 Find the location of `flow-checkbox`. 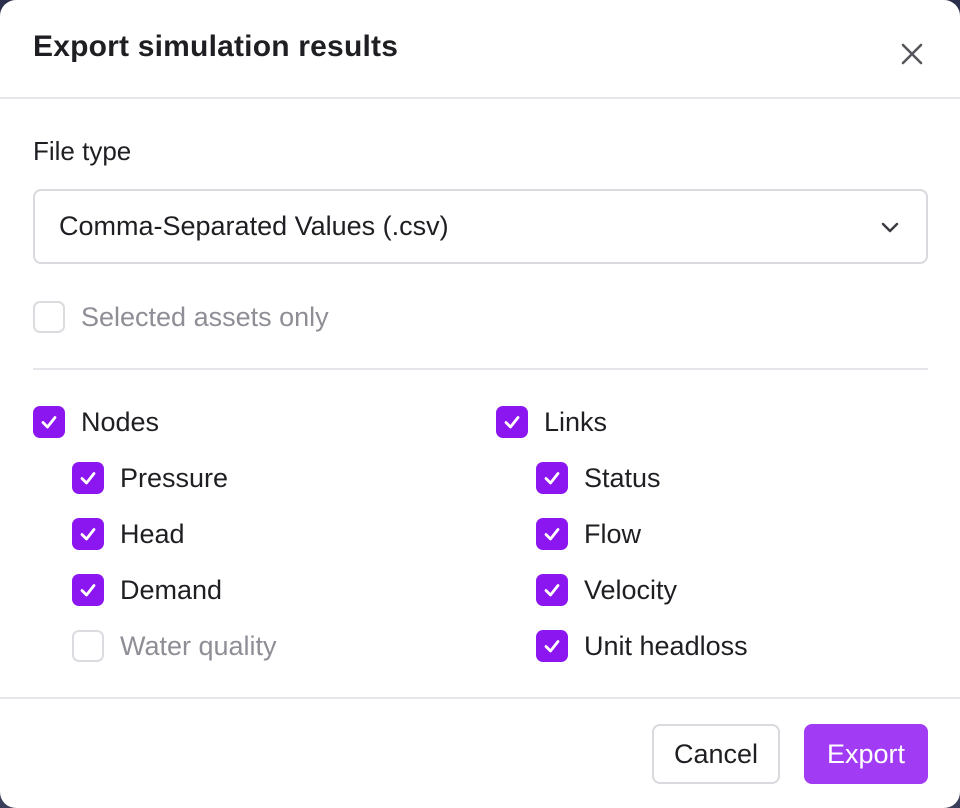

flow-checkbox is located at coordinates (552, 534).